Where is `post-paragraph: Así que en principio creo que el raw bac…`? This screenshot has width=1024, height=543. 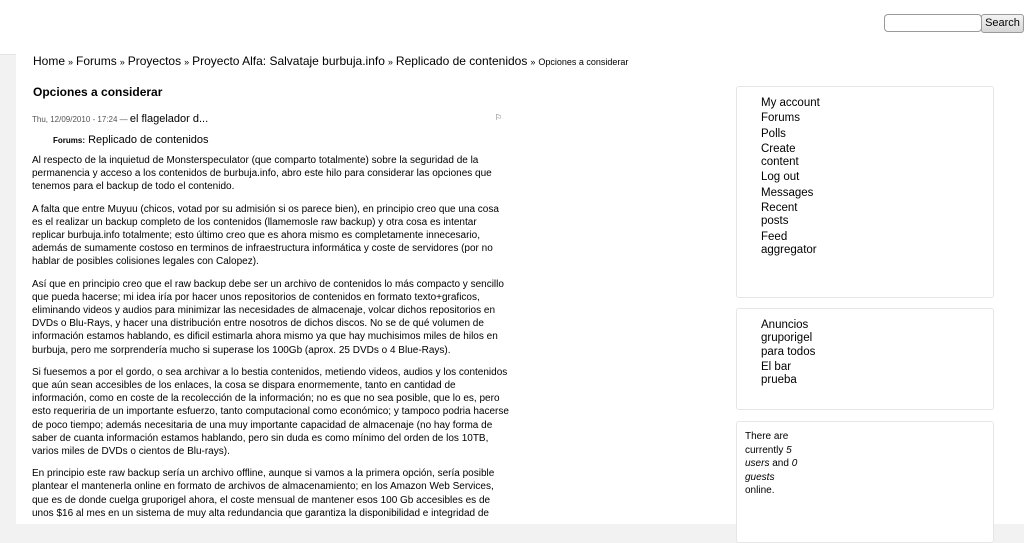 post-paragraph: Así que en principio creo que el raw bac… is located at coordinates (268, 317).